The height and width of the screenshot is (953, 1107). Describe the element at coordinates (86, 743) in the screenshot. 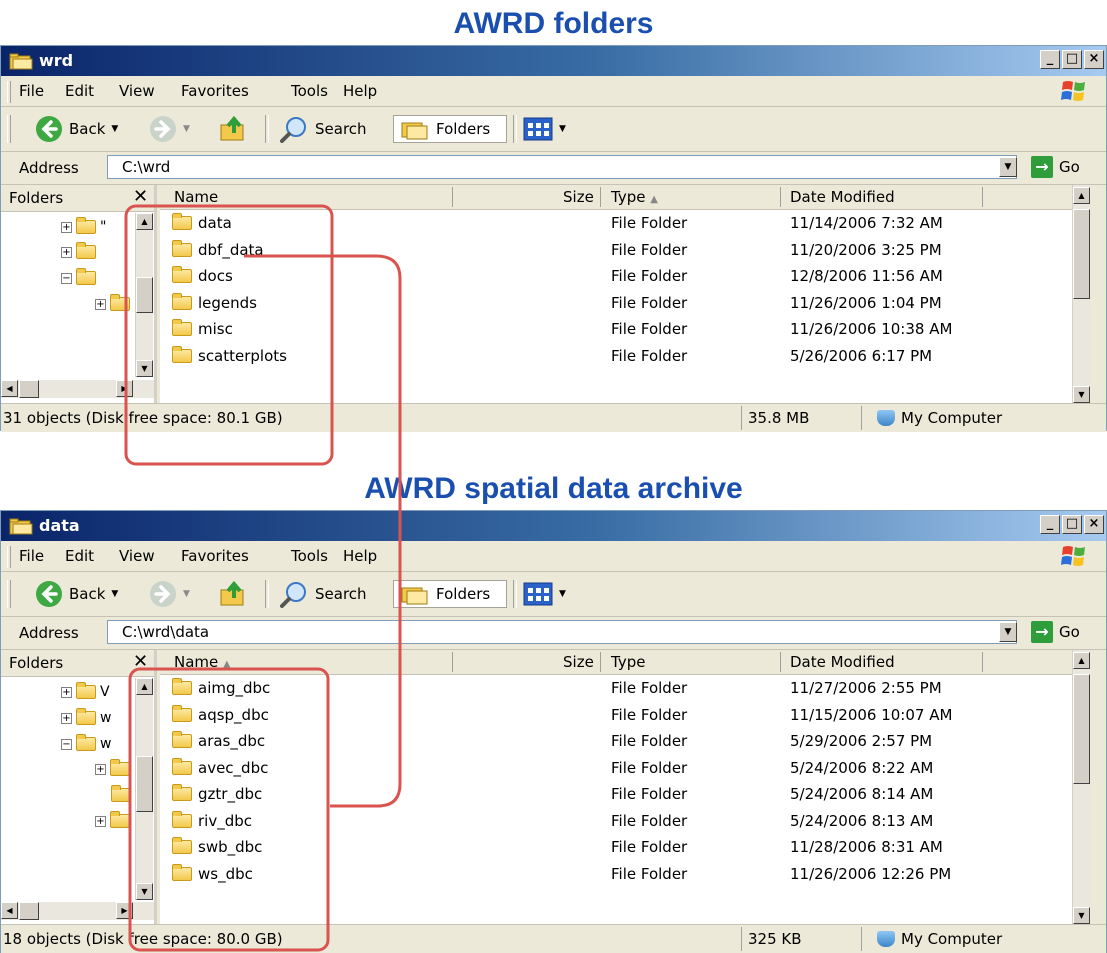

I see `tree-node: − w` at that location.